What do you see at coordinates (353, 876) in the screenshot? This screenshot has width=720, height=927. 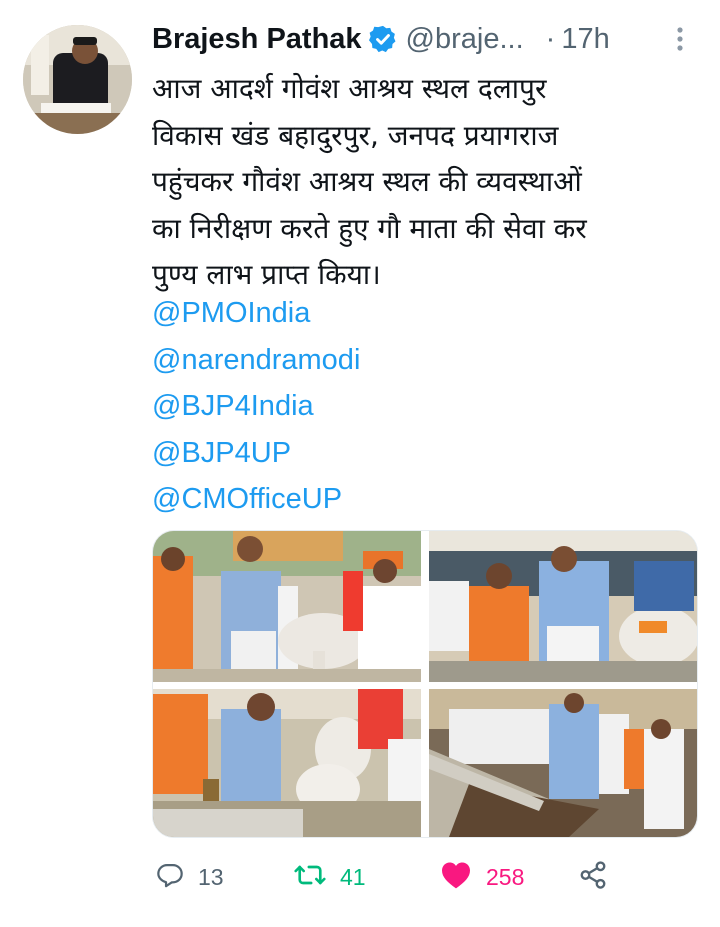 I see `retweet-count: 41` at bounding box center [353, 876].